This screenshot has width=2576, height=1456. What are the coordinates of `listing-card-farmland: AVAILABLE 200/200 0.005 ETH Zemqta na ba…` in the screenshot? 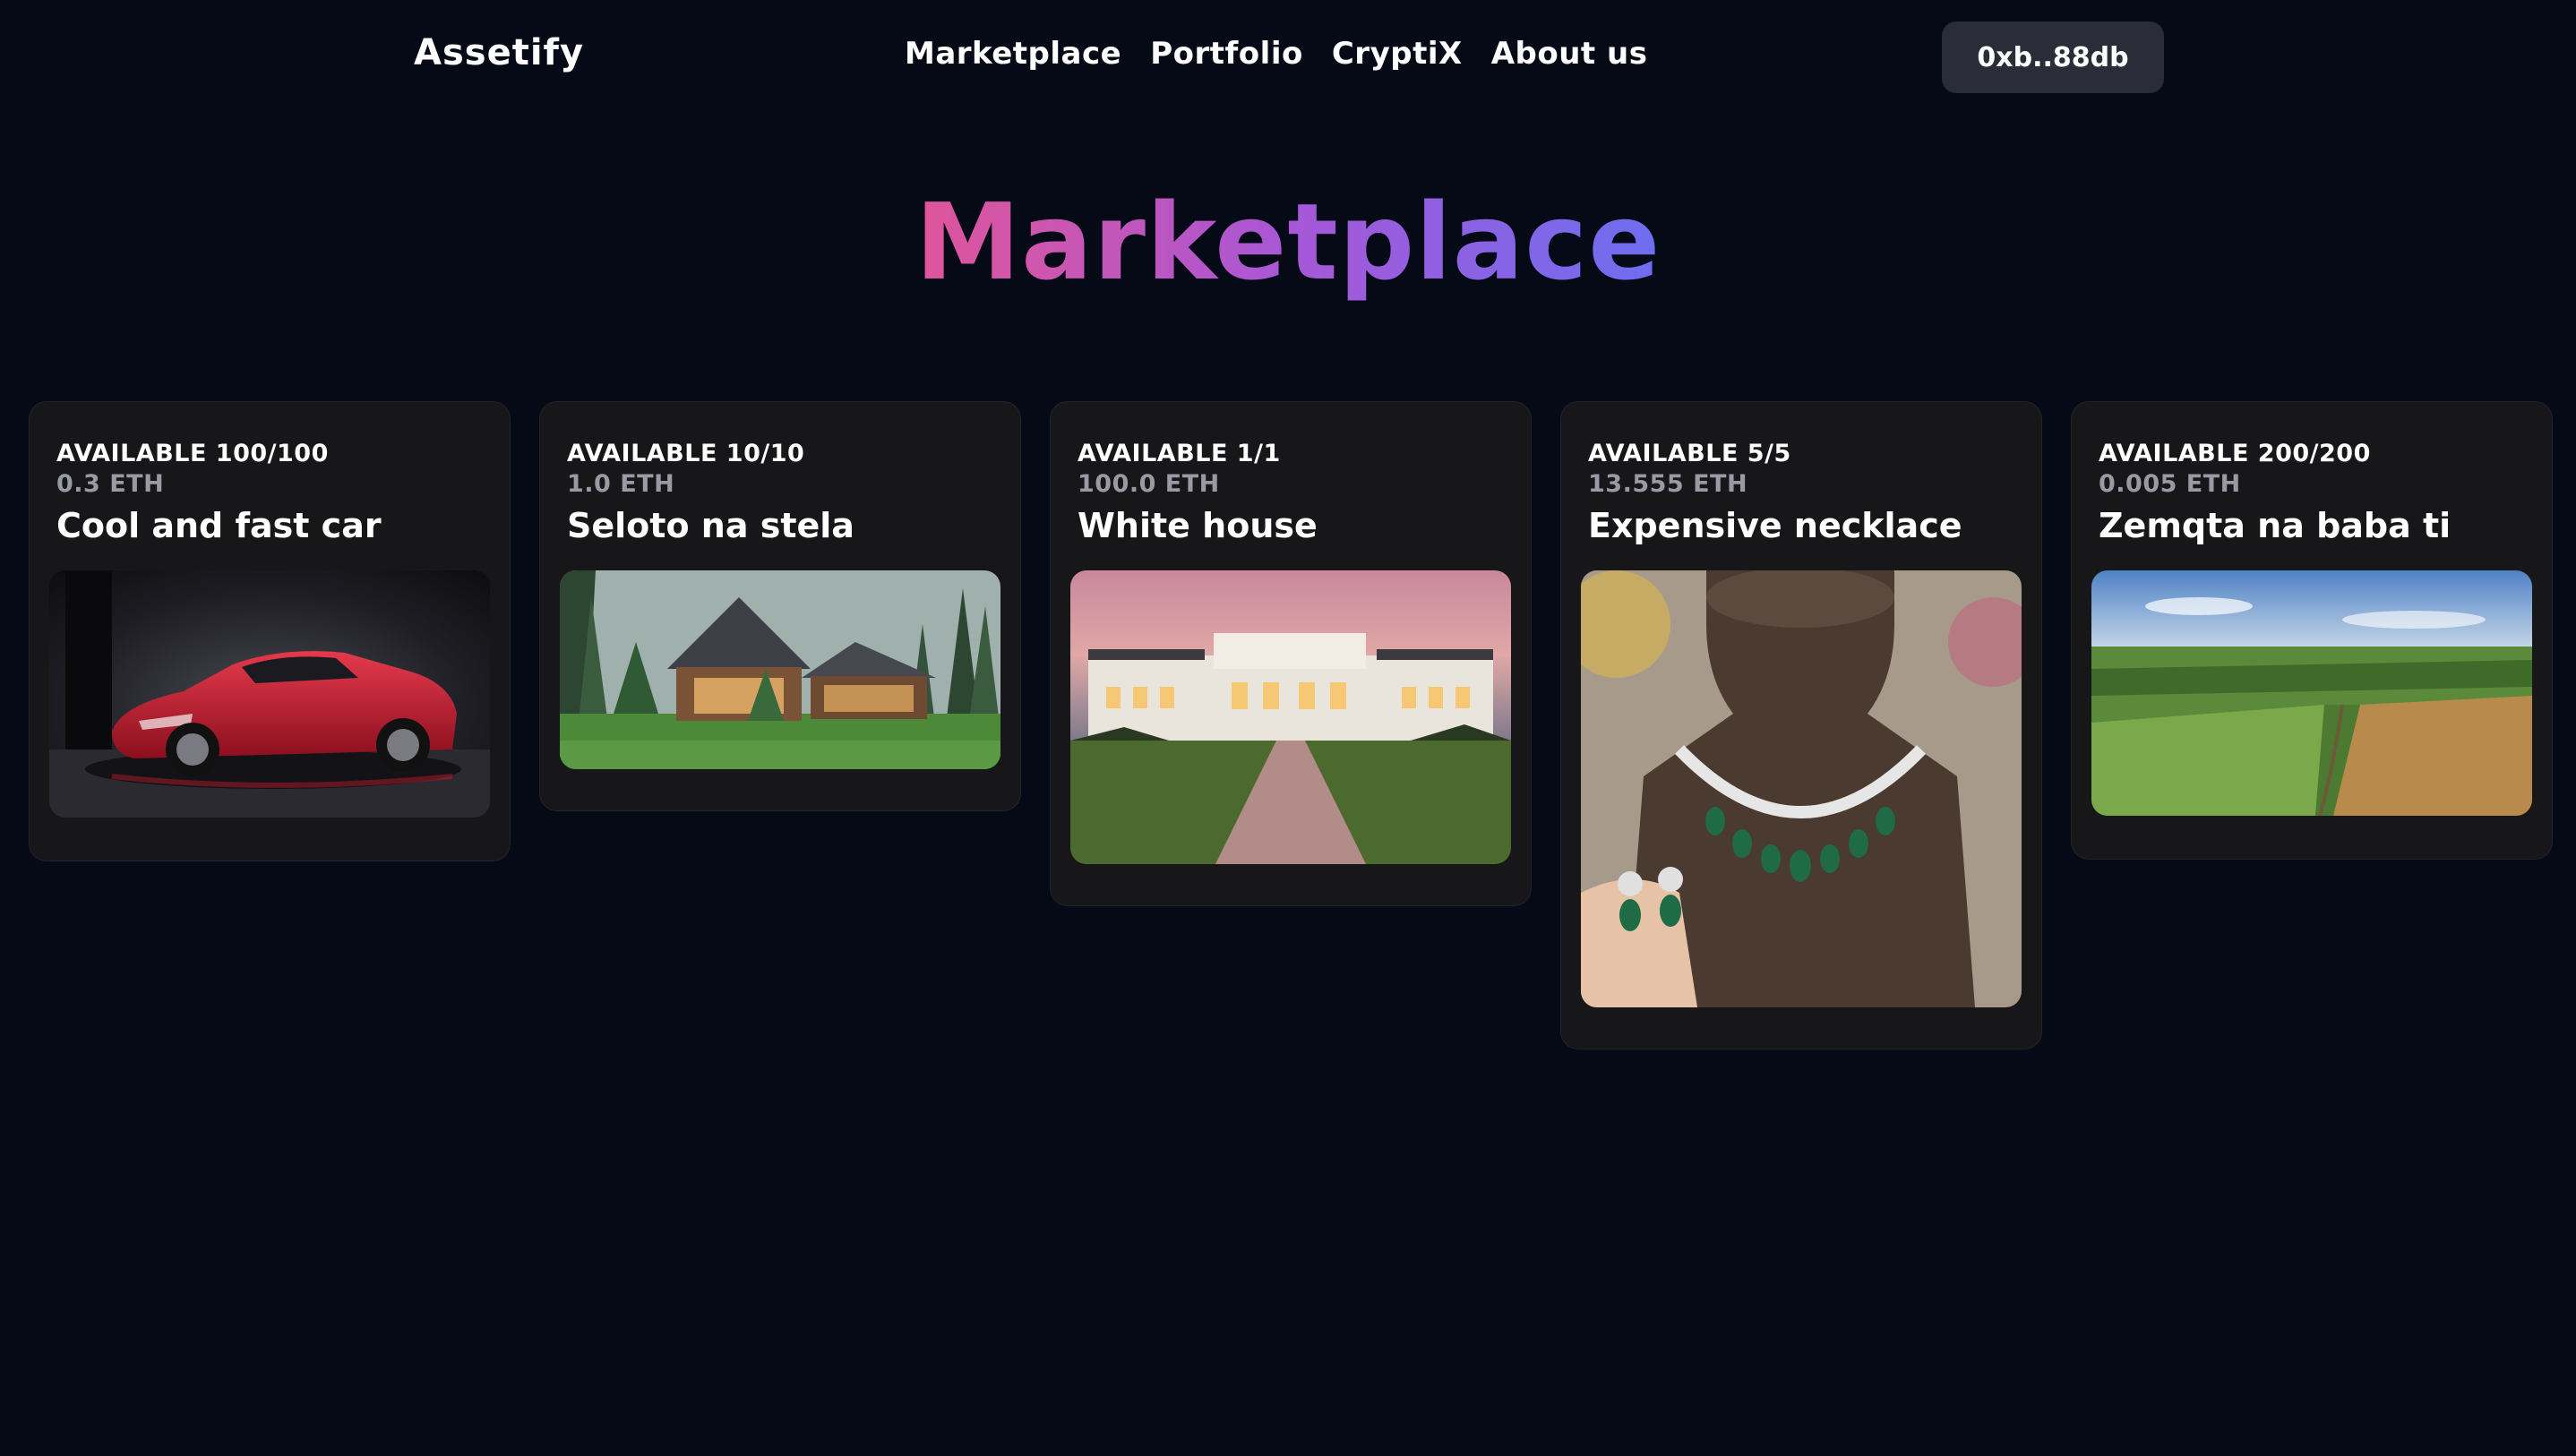 It's located at (2312, 630).